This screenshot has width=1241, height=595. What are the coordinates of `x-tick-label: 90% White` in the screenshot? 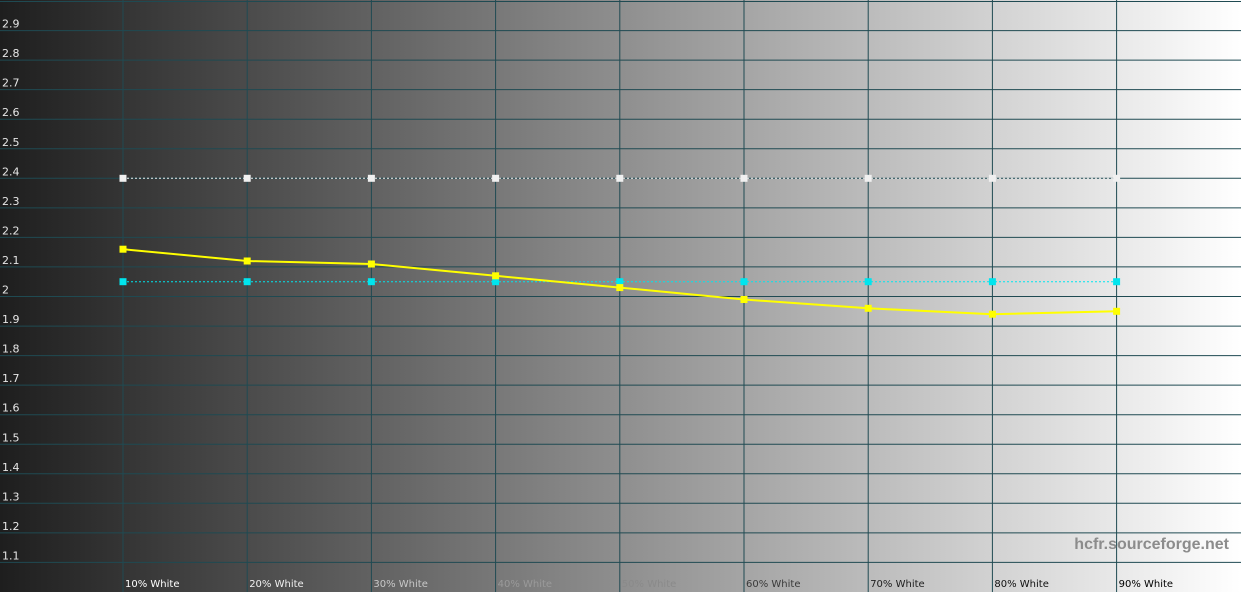 It's located at (1146, 584).